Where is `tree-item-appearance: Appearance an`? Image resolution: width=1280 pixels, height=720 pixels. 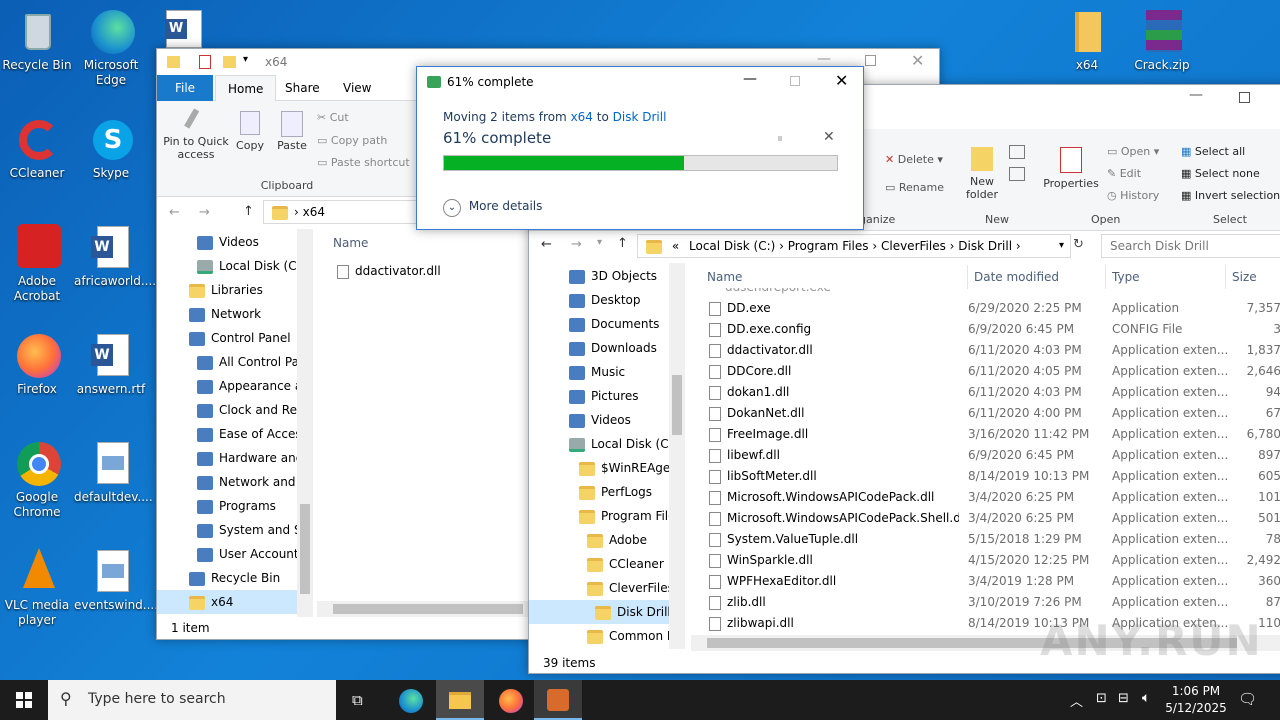 tree-item-appearance: Appearance an is located at coordinates (247, 386).